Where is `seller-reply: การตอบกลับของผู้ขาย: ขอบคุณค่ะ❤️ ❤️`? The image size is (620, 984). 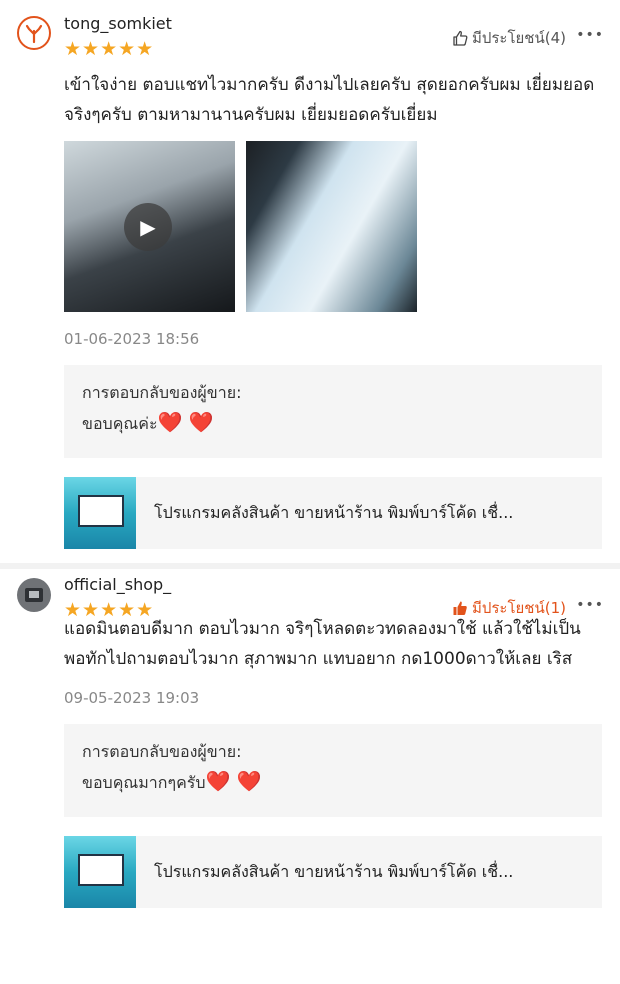 seller-reply: การตอบกลับของผู้ขาย: ขอบคุณค่ะ❤️ ❤️ is located at coordinates (333, 411).